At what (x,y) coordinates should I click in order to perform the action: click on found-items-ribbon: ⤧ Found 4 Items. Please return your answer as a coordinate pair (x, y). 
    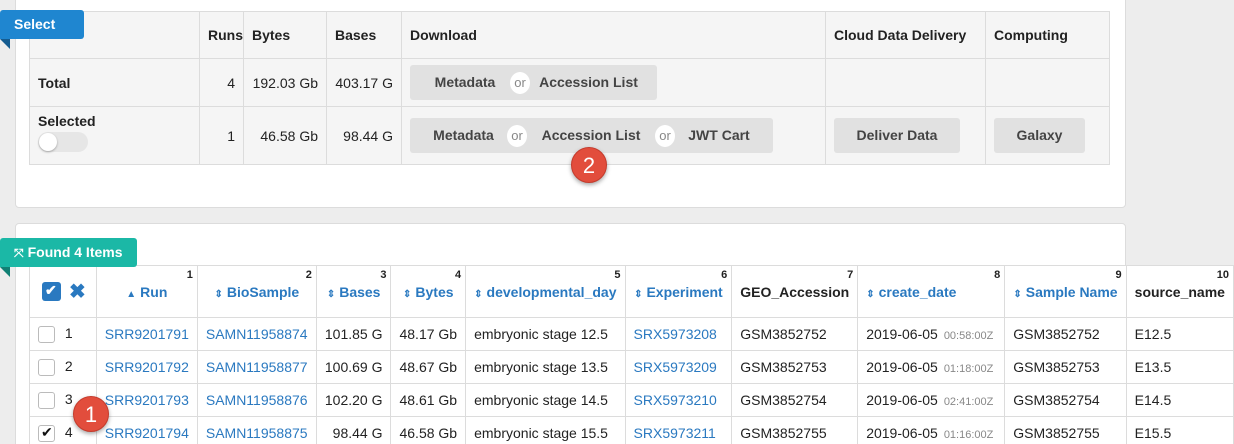
    Looking at the image, I should click on (68, 257).